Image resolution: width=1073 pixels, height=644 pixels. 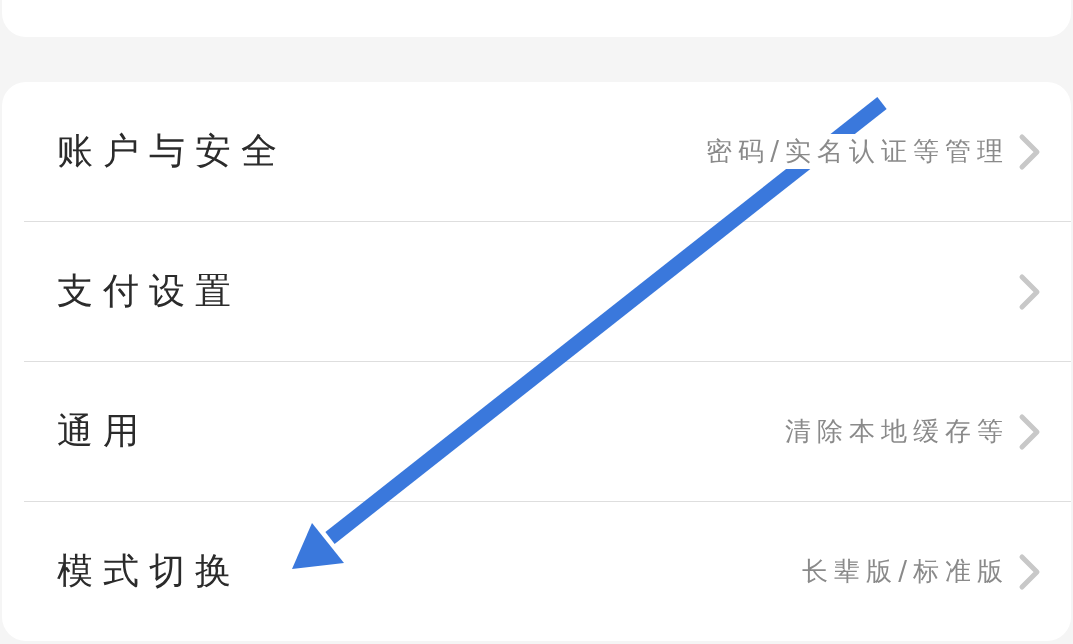 I want to click on row-label: 支付设置, so click(x=149, y=291).